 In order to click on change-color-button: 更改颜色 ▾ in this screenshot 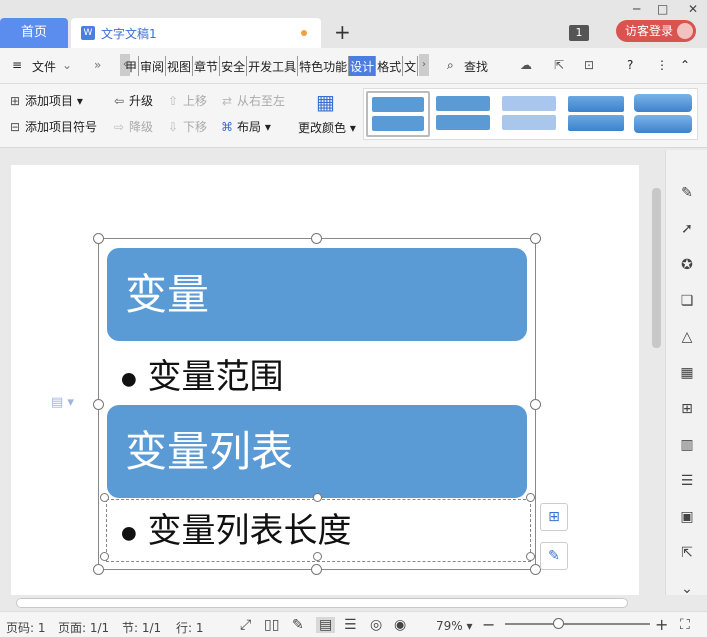, I will do `click(327, 127)`.